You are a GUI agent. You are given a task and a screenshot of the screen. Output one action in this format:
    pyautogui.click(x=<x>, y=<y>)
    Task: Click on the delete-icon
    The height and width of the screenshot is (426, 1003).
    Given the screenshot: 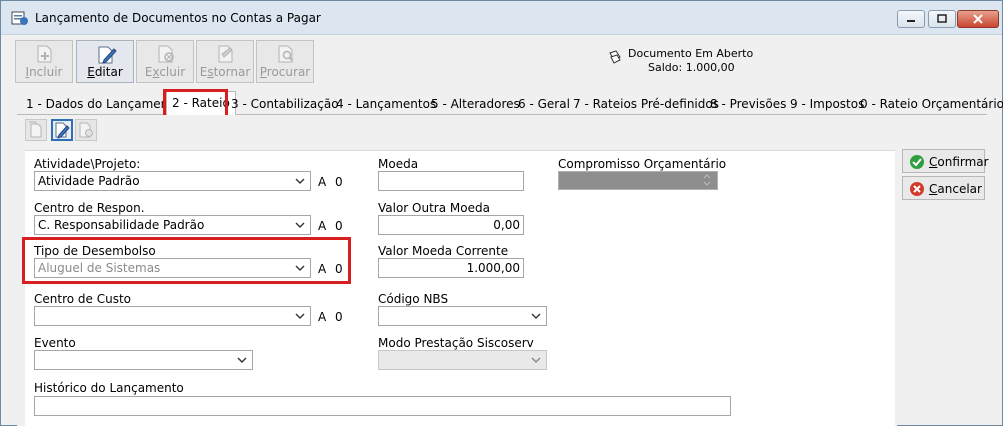 What is the action you would take?
    pyautogui.click(x=86, y=130)
    